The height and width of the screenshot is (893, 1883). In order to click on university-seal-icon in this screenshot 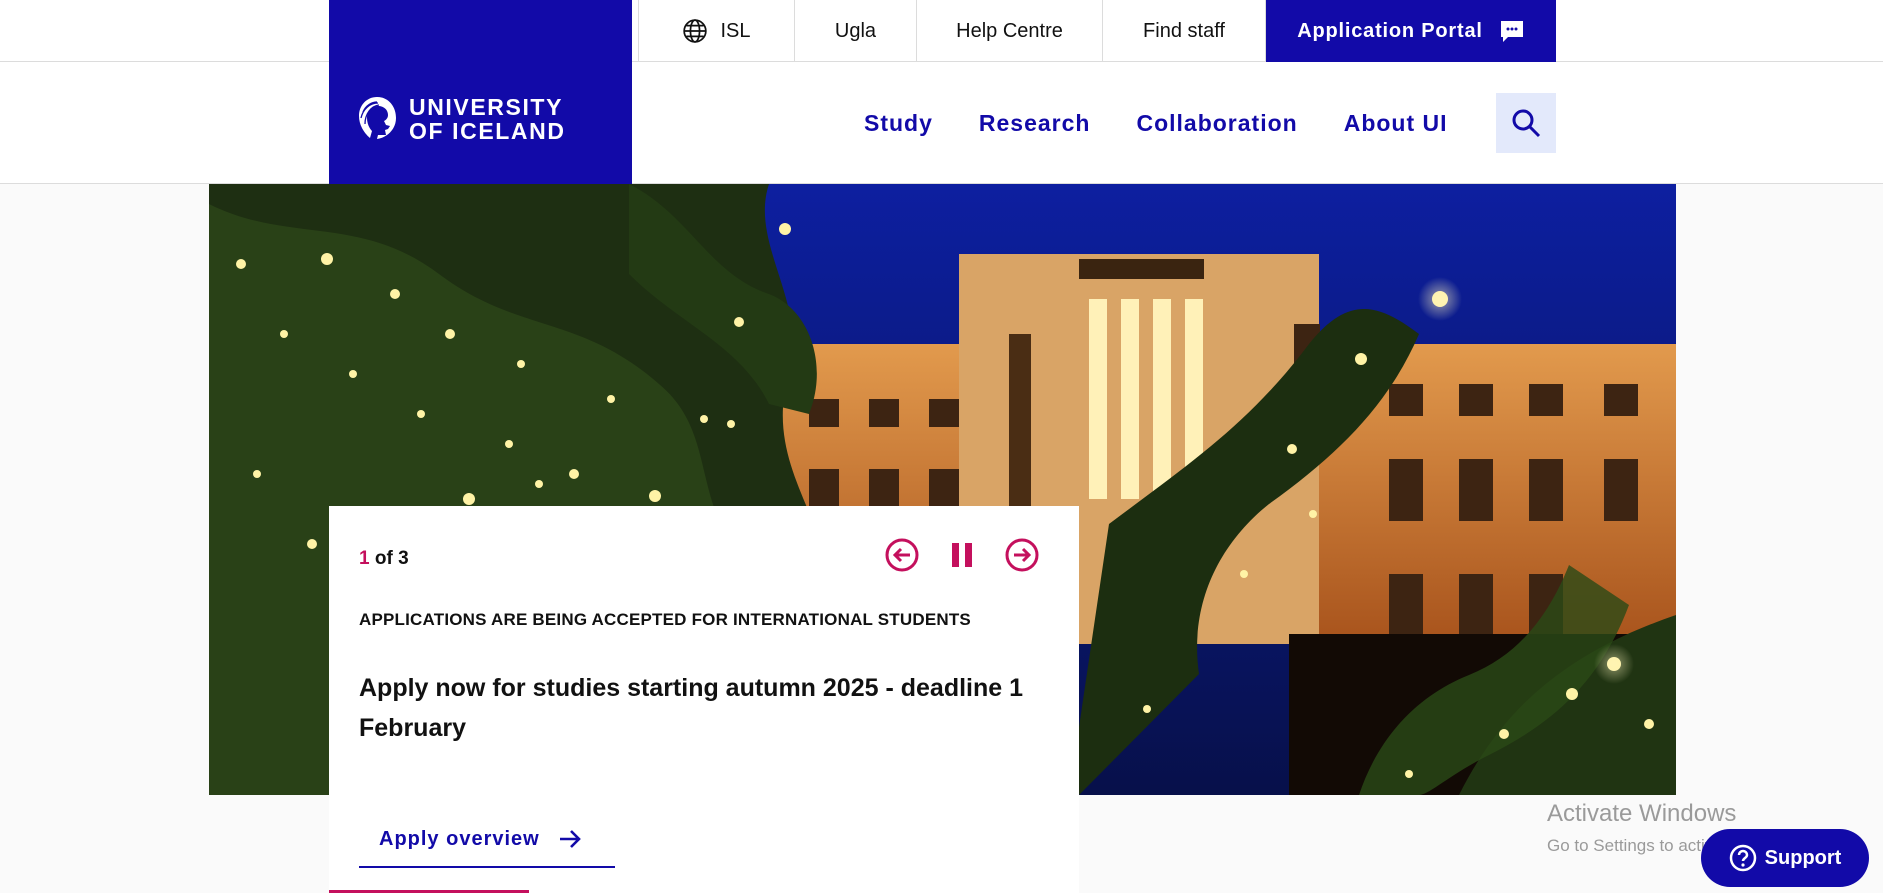, I will do `click(377, 118)`.